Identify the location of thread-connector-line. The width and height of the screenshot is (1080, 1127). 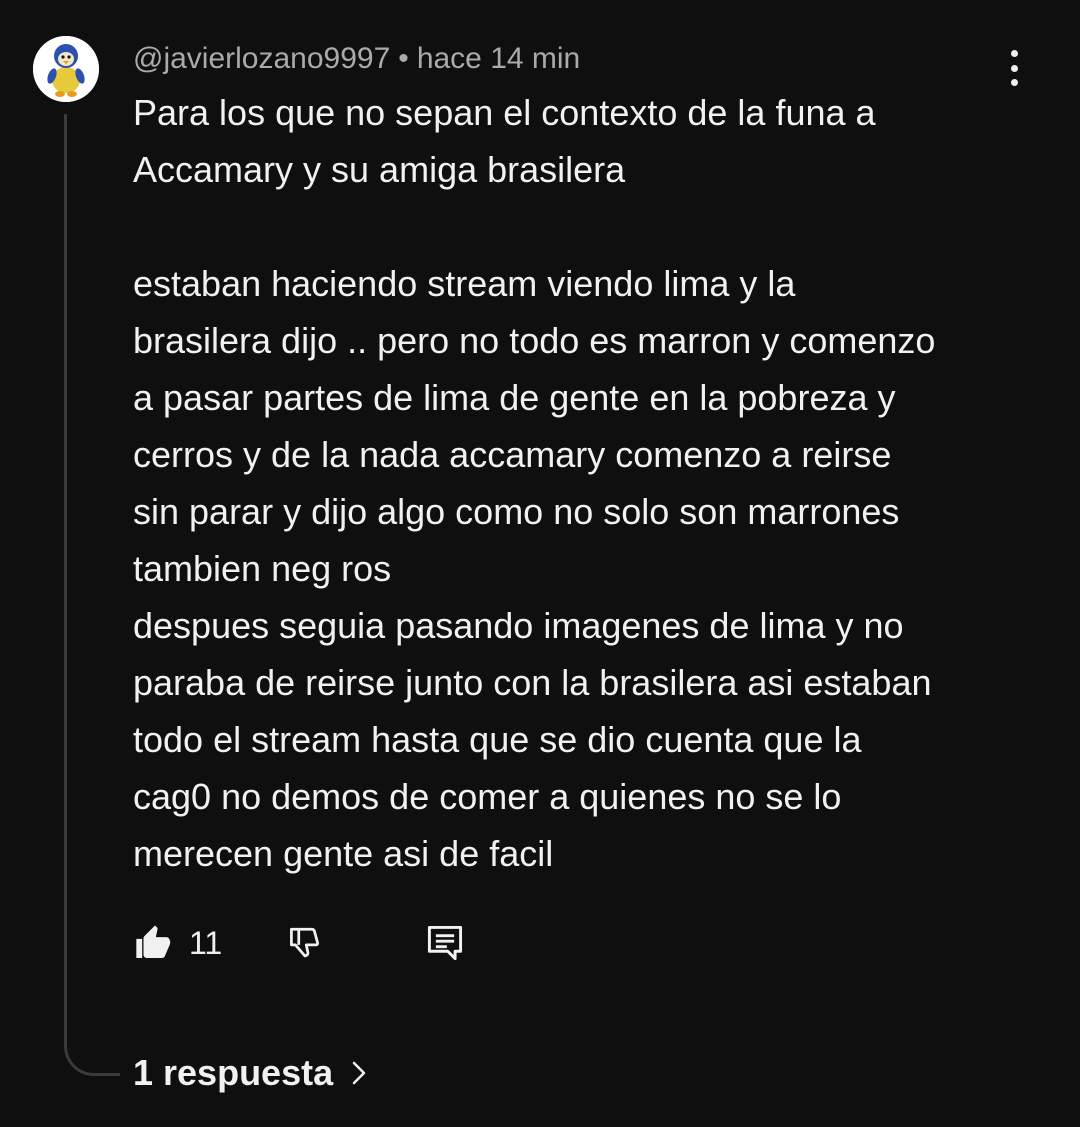
(92, 595).